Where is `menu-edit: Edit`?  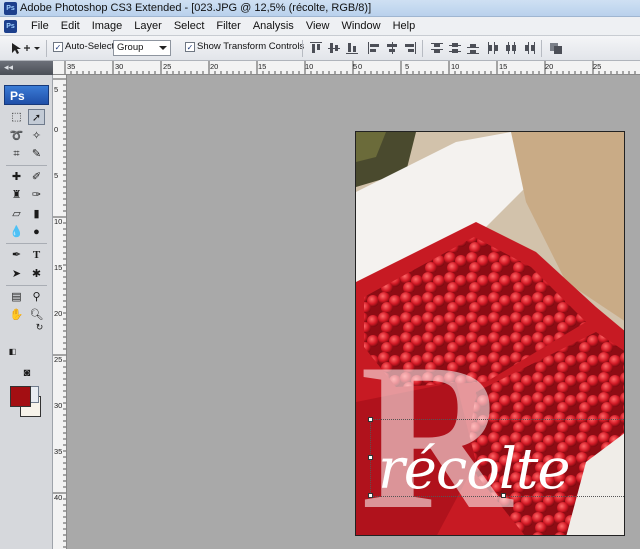
menu-edit: Edit is located at coordinates (70, 26).